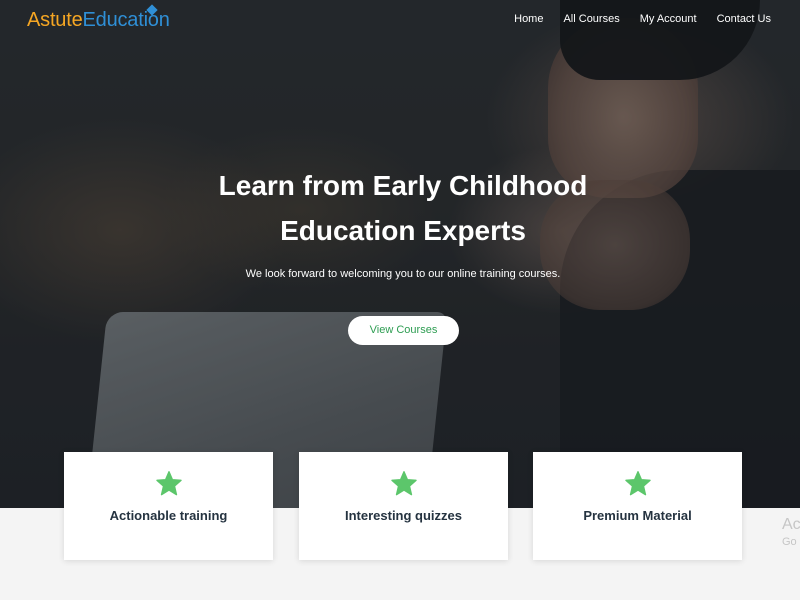  I want to click on feature-card-interesting-quizzes: Interesting quizzes, so click(403, 506).